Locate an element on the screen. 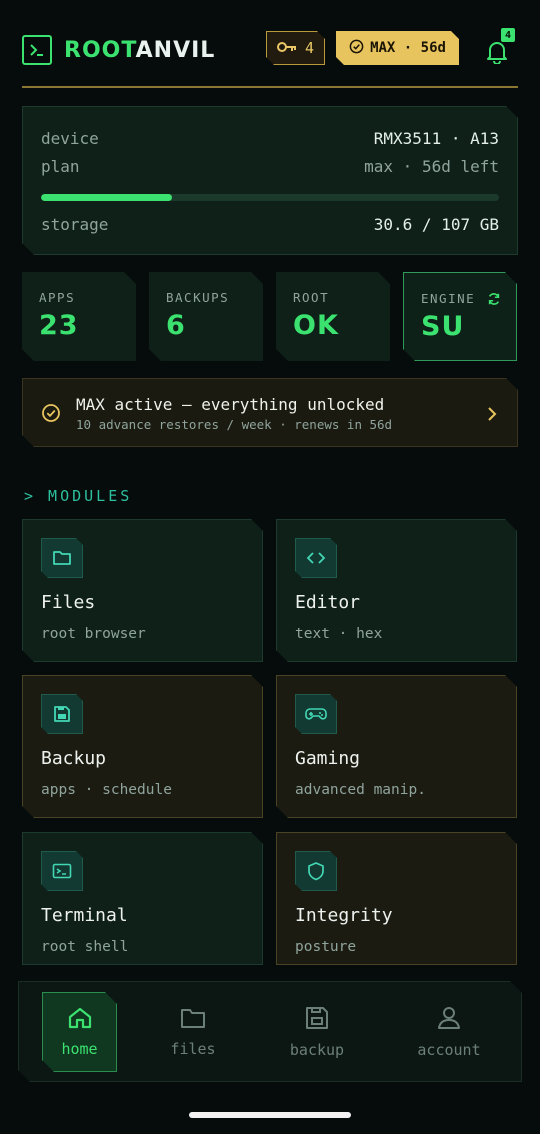  stat-label: ENGINE is located at coordinates (448, 298).